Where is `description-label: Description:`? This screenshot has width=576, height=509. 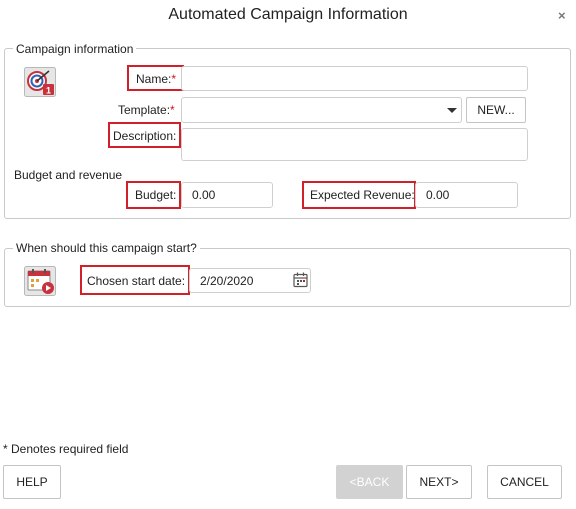 description-label: Description: is located at coordinates (145, 136).